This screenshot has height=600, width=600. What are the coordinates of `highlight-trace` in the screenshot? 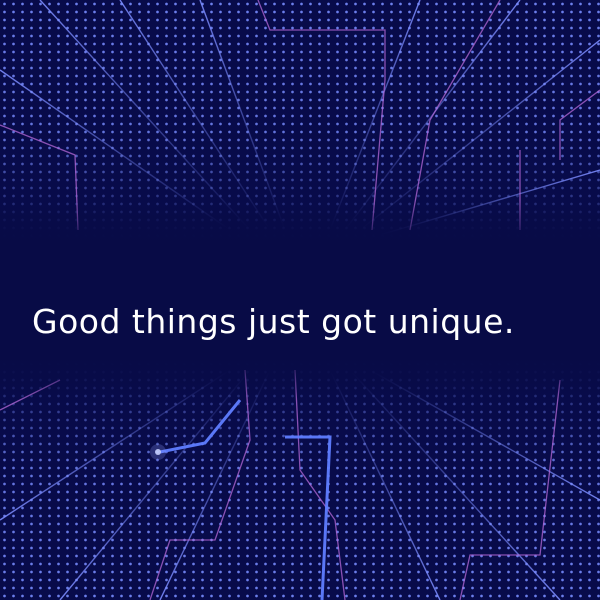 It's located at (245, 499).